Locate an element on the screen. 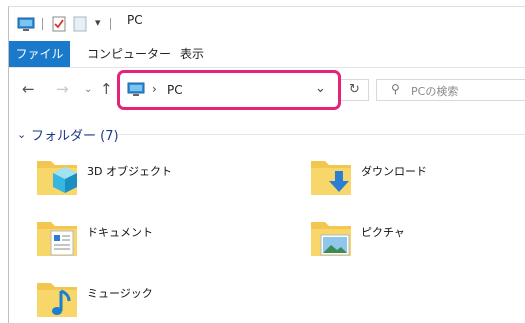 This screenshot has width=525, height=323. folder-label: ミュージック is located at coordinates (120, 293).